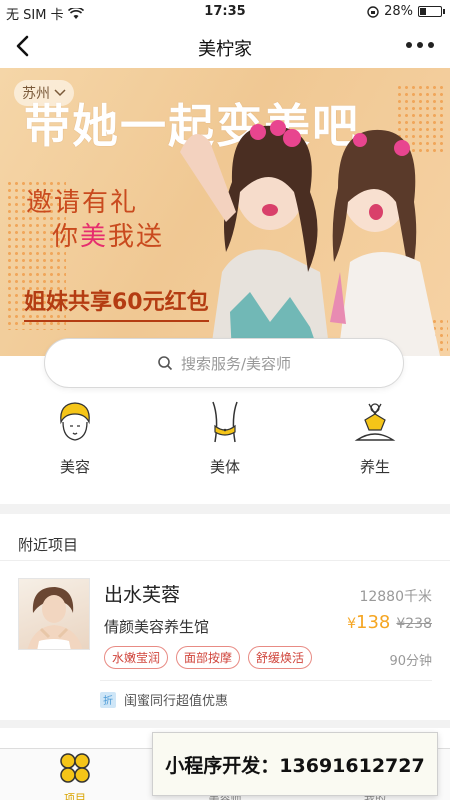 Image resolution: width=450 pixels, height=800 pixels. I want to click on current-price: 138, so click(373, 622).